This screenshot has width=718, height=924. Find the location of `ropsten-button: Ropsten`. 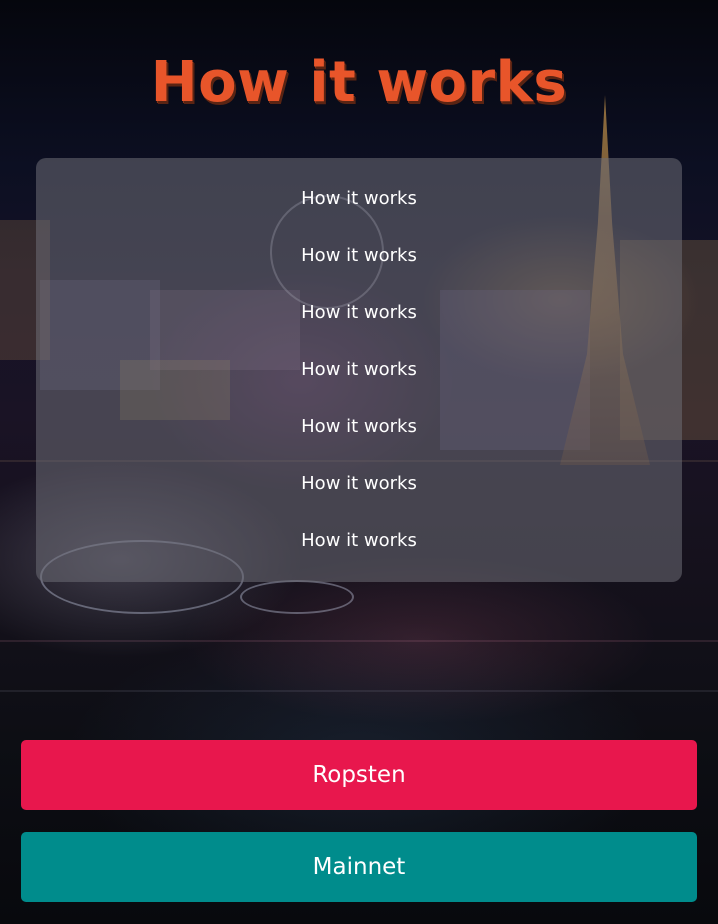

ropsten-button: Ropsten is located at coordinates (359, 775).